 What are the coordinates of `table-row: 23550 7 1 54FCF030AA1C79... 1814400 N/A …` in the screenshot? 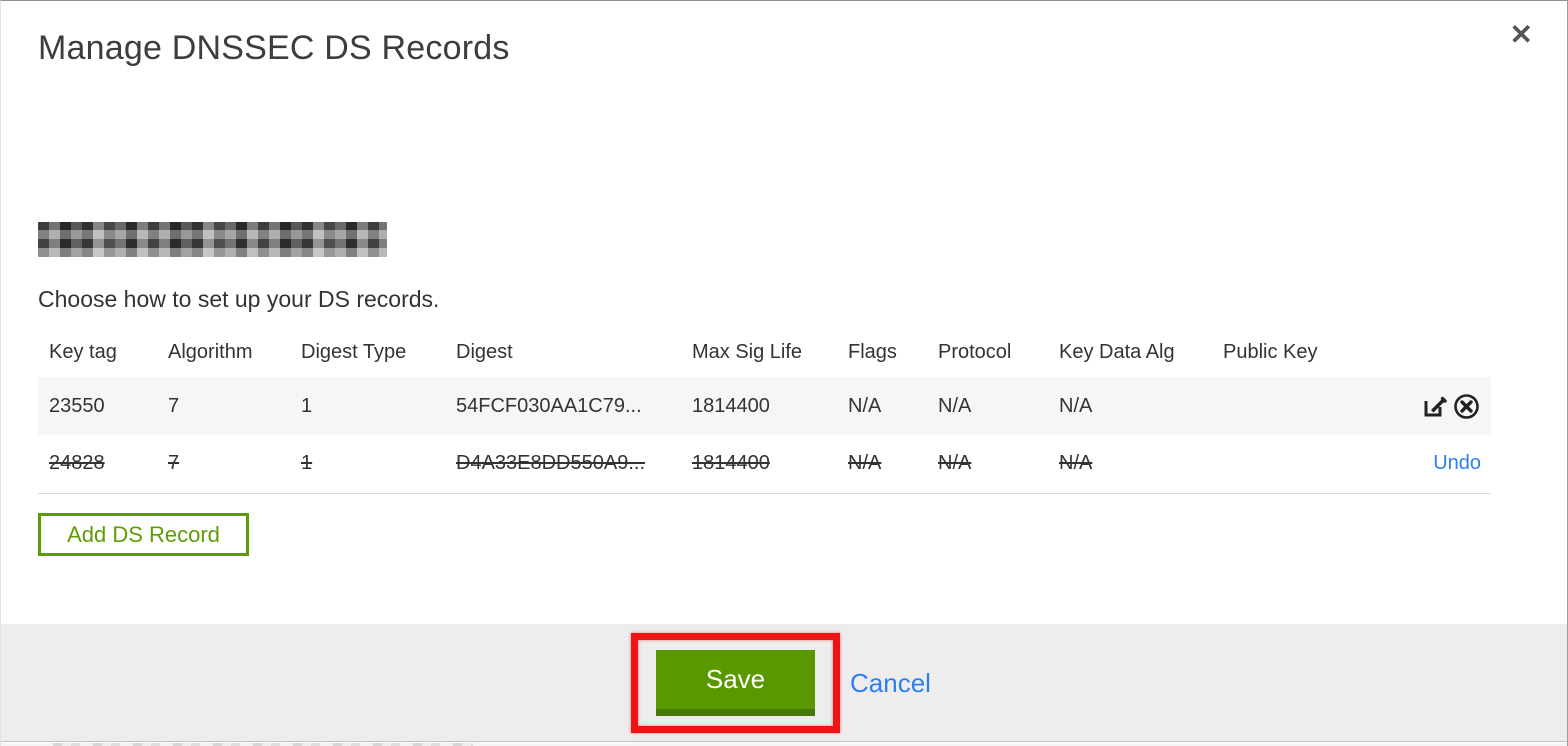 It's located at (764, 406).